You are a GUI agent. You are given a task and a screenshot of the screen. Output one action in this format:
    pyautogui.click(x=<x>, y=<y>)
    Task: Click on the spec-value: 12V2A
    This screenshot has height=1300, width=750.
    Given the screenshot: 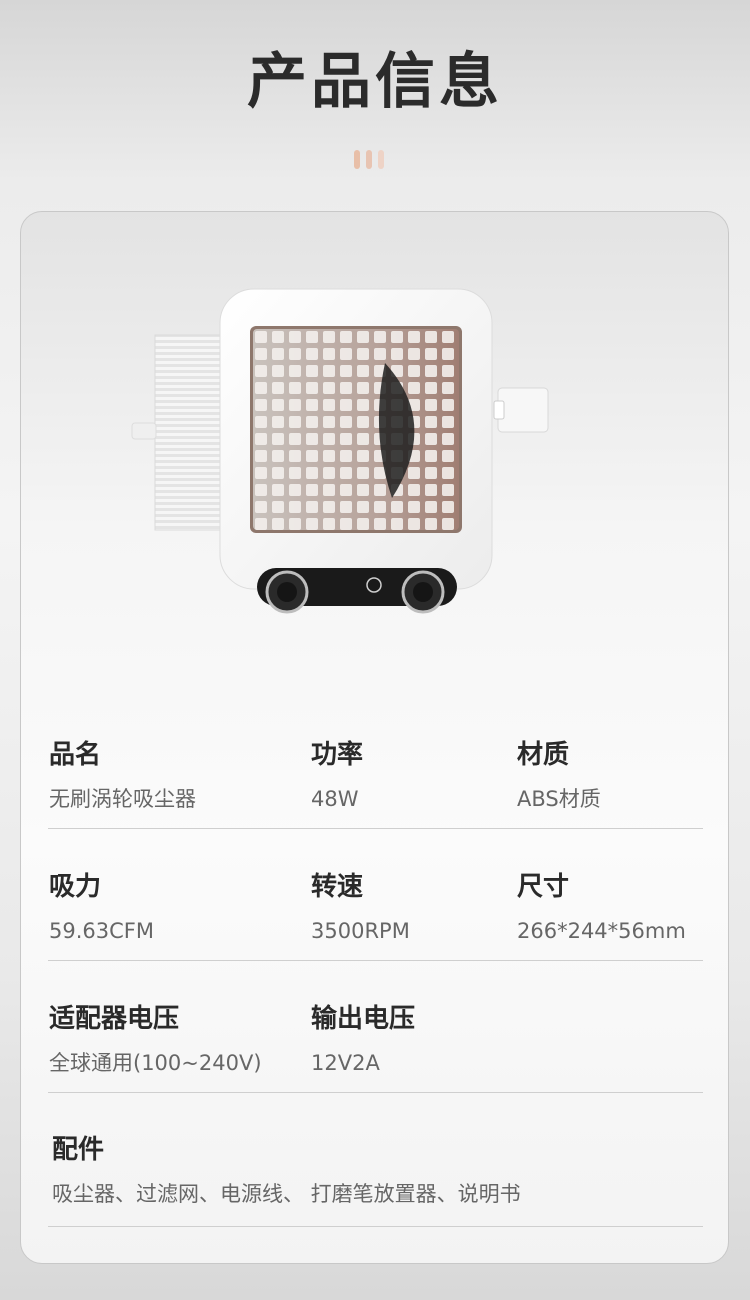 What is the action you would take?
    pyautogui.click(x=345, y=1063)
    